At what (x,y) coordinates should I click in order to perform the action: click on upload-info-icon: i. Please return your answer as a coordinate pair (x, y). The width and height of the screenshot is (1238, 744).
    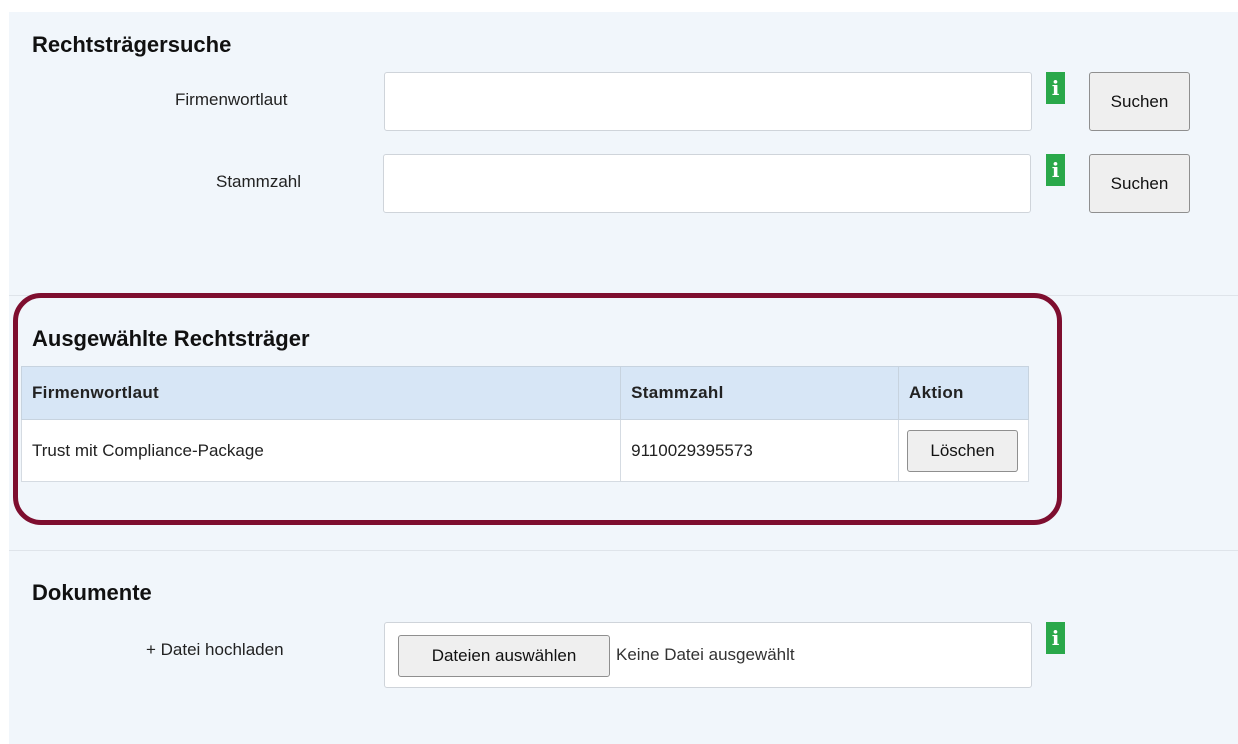
    Looking at the image, I should click on (1055, 638).